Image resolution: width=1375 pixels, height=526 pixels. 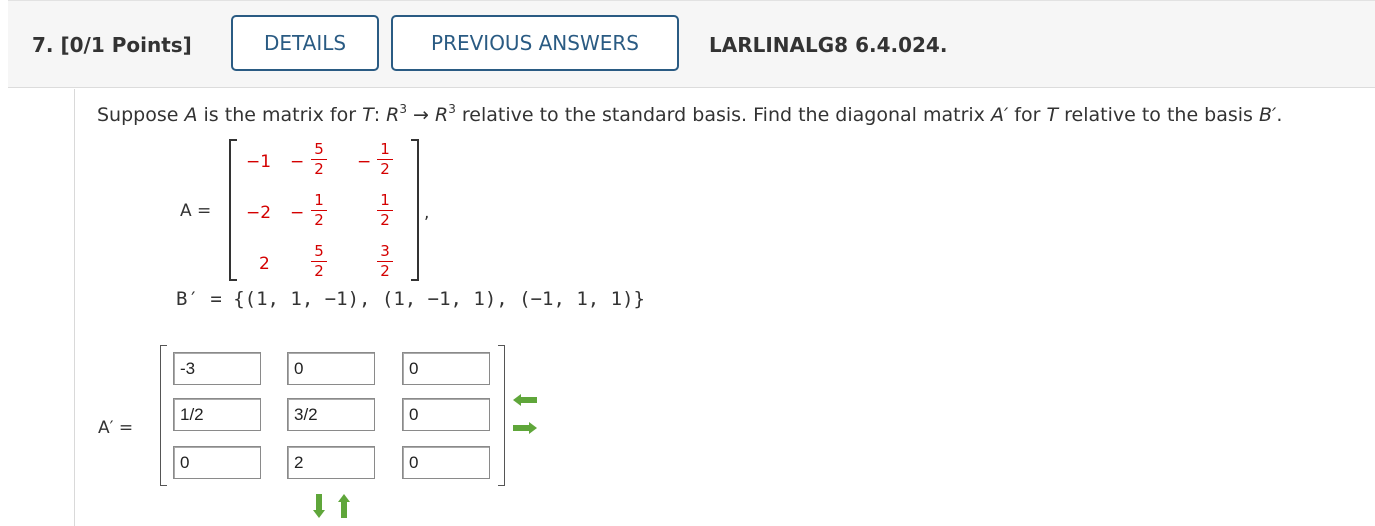 What do you see at coordinates (1268, 115) in the screenshot?
I see `prompt-var-bprime: B′` at bounding box center [1268, 115].